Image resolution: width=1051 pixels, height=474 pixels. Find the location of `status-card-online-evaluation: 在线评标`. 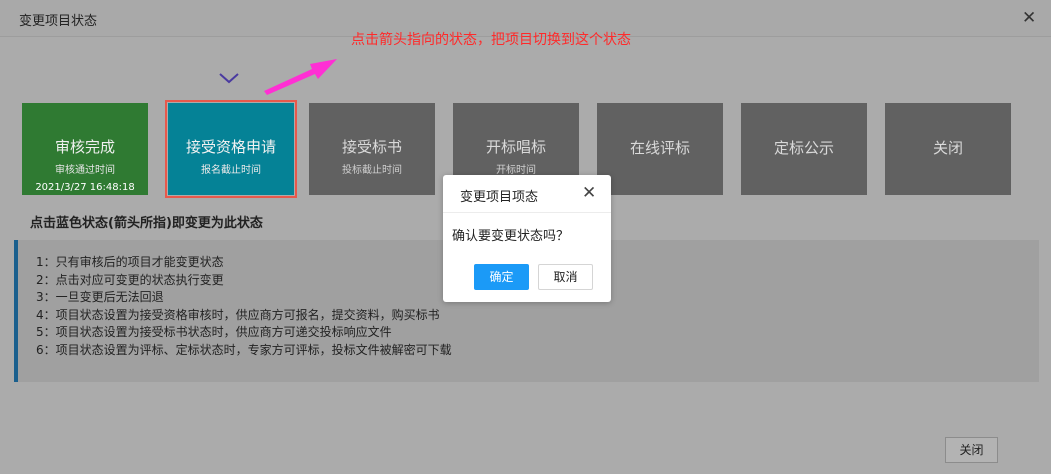

status-card-online-evaluation: 在线评标 is located at coordinates (660, 149).